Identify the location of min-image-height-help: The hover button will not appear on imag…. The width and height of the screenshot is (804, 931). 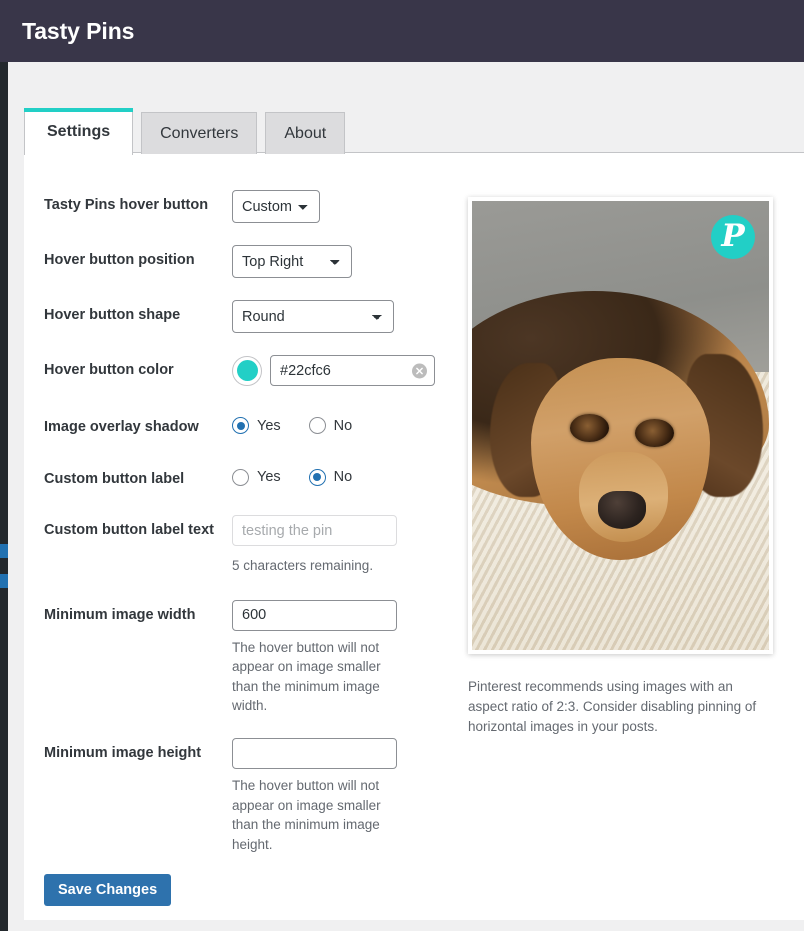
(306, 814).